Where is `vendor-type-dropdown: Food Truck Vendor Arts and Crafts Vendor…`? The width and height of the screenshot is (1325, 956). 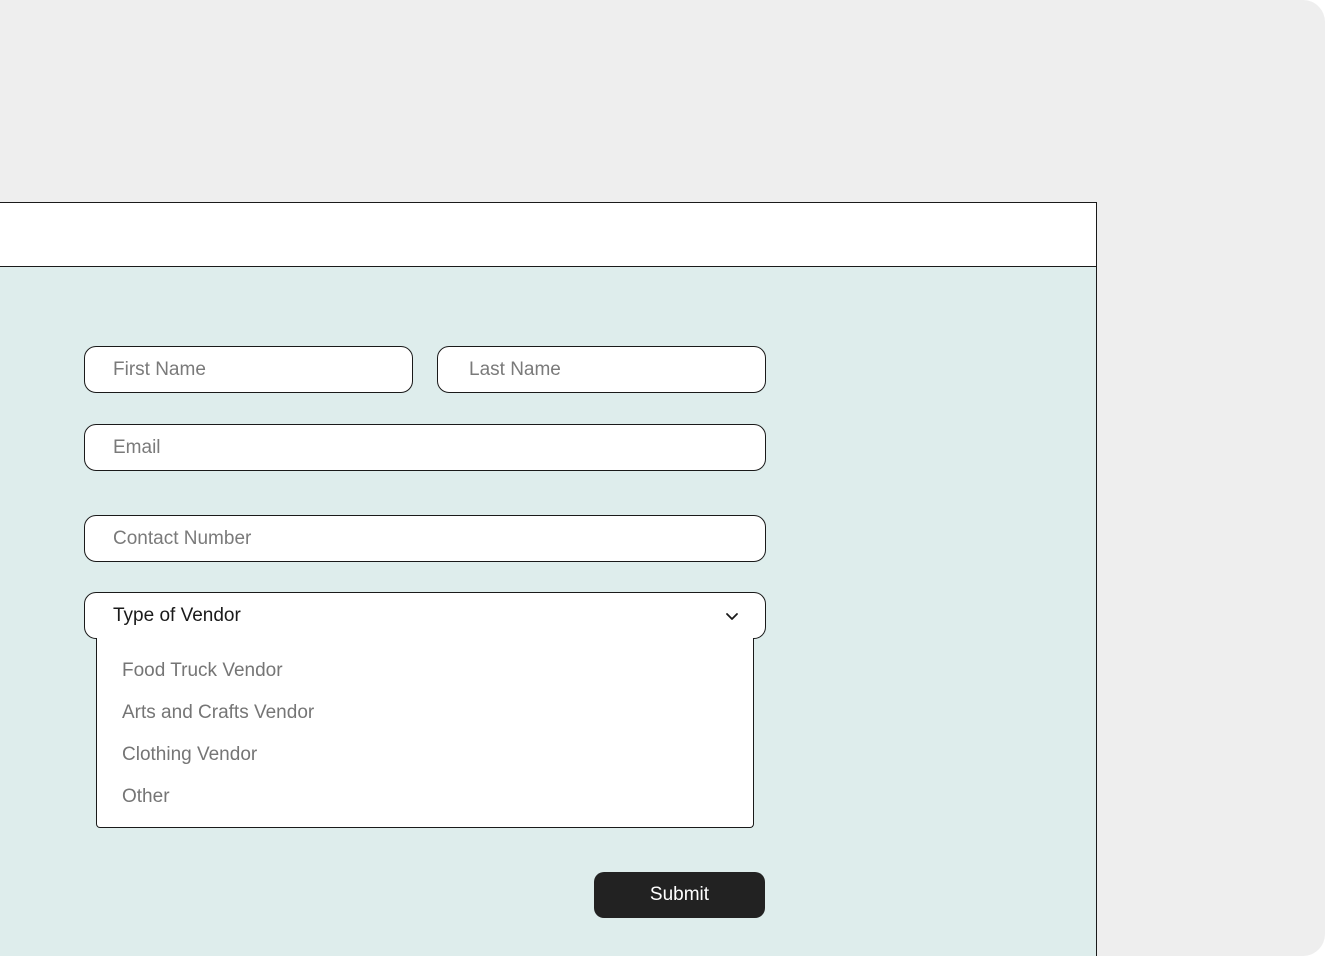
vendor-type-dropdown: Food Truck Vendor Arts and Crafts Vendor… is located at coordinates (425, 733).